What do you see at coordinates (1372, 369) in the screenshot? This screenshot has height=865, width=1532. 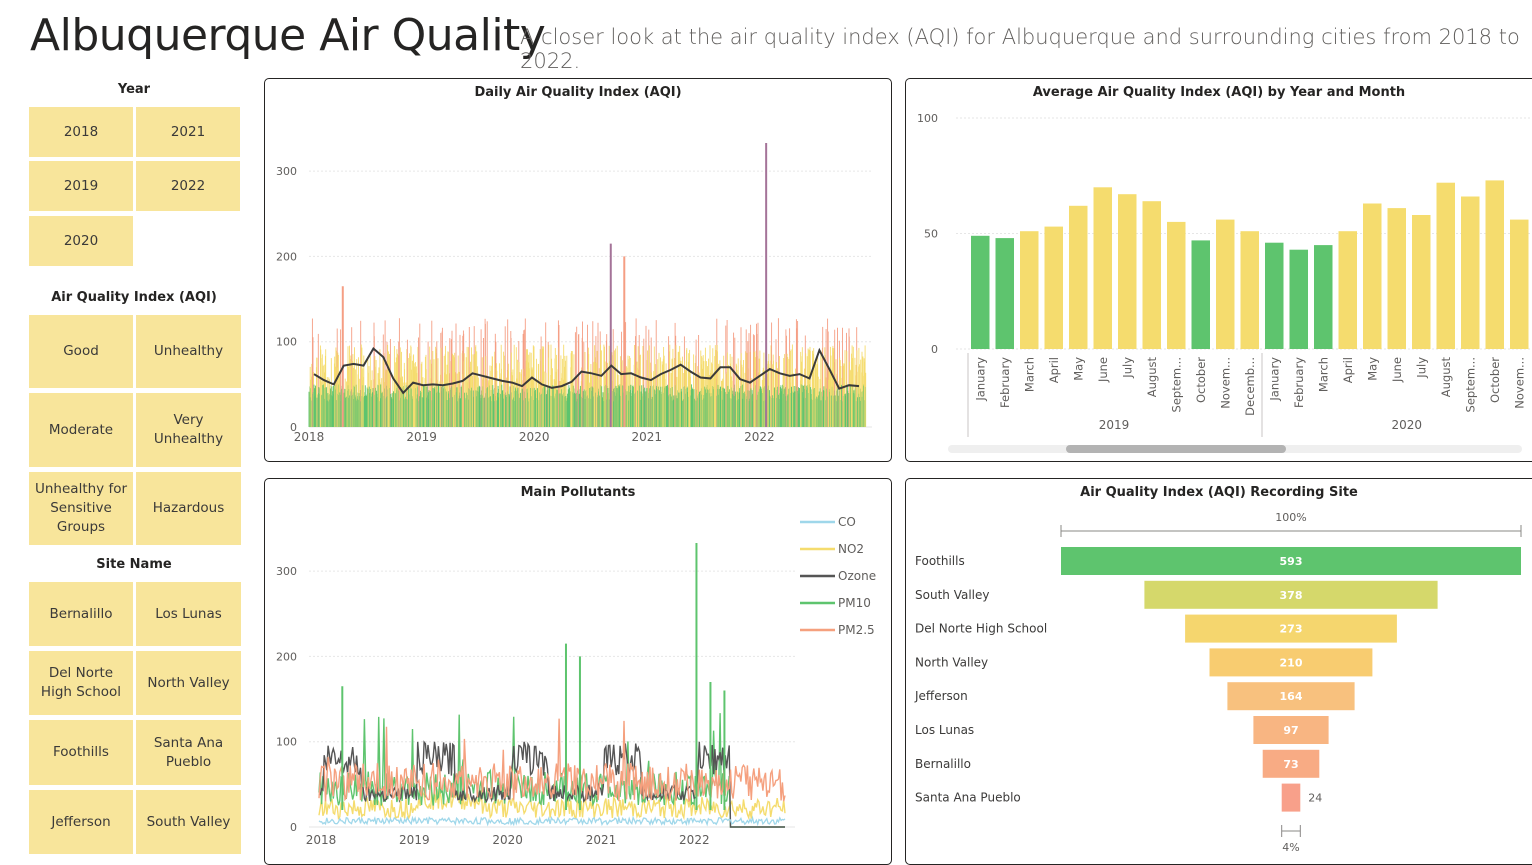 I see `monthly-xtick-label: May` at bounding box center [1372, 369].